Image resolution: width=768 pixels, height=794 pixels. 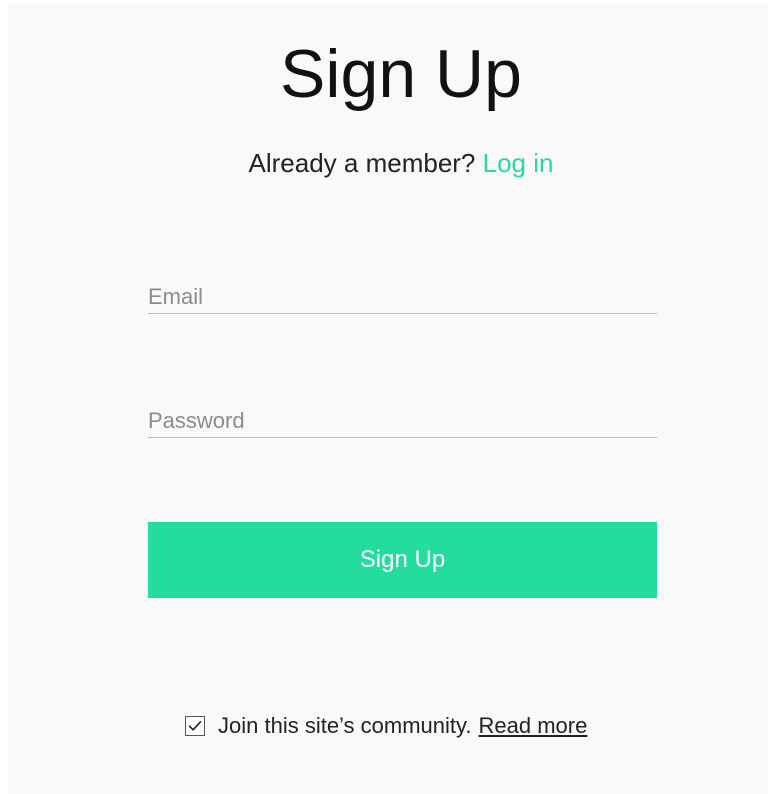 What do you see at coordinates (402, 421) in the screenshot?
I see `password-field` at bounding box center [402, 421].